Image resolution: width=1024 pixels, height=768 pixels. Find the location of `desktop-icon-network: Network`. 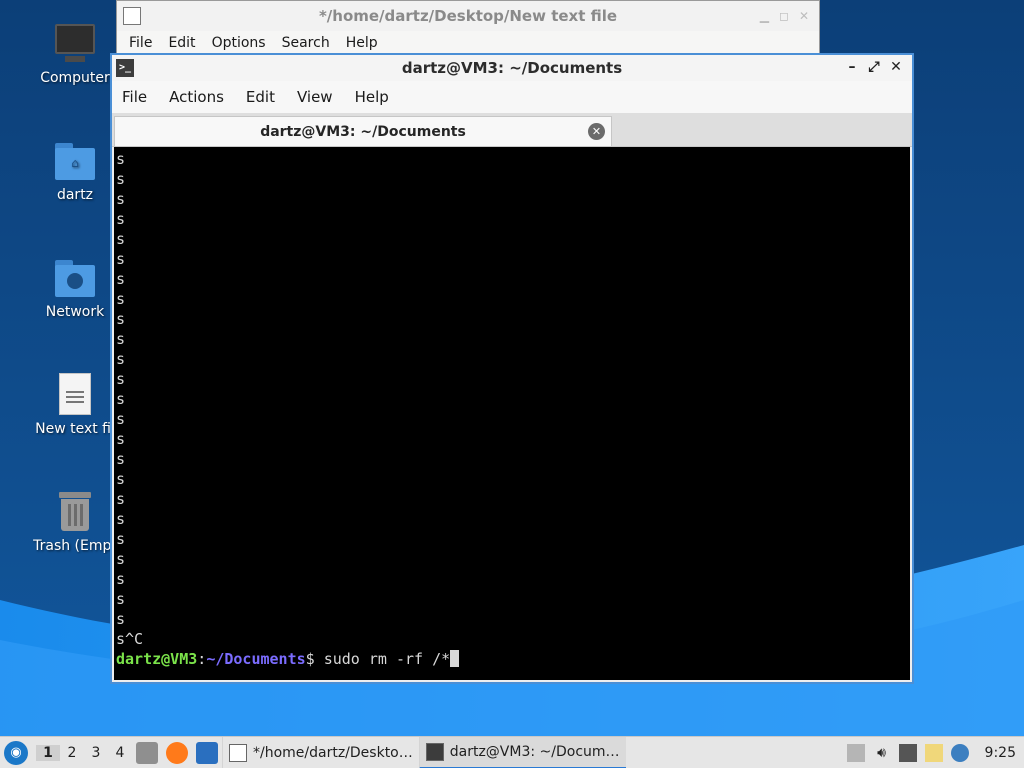

desktop-icon-network: Network is located at coordinates (75, 288).